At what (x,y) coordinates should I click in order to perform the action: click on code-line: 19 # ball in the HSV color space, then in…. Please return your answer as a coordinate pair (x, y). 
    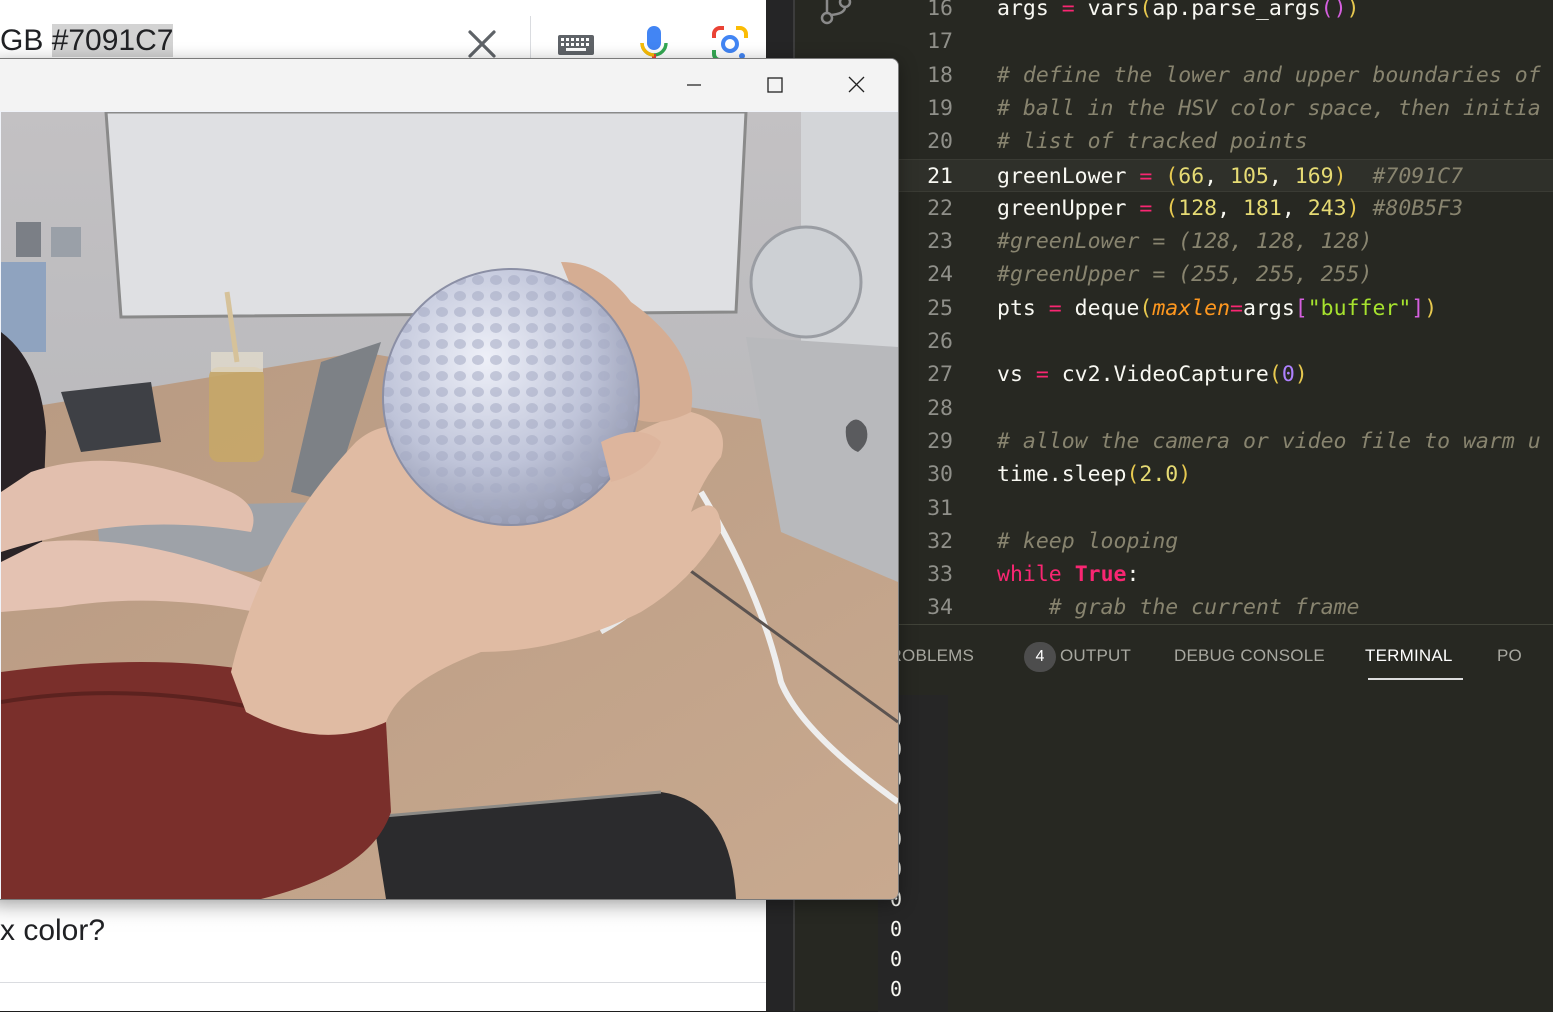
    Looking at the image, I should click on (1215, 108).